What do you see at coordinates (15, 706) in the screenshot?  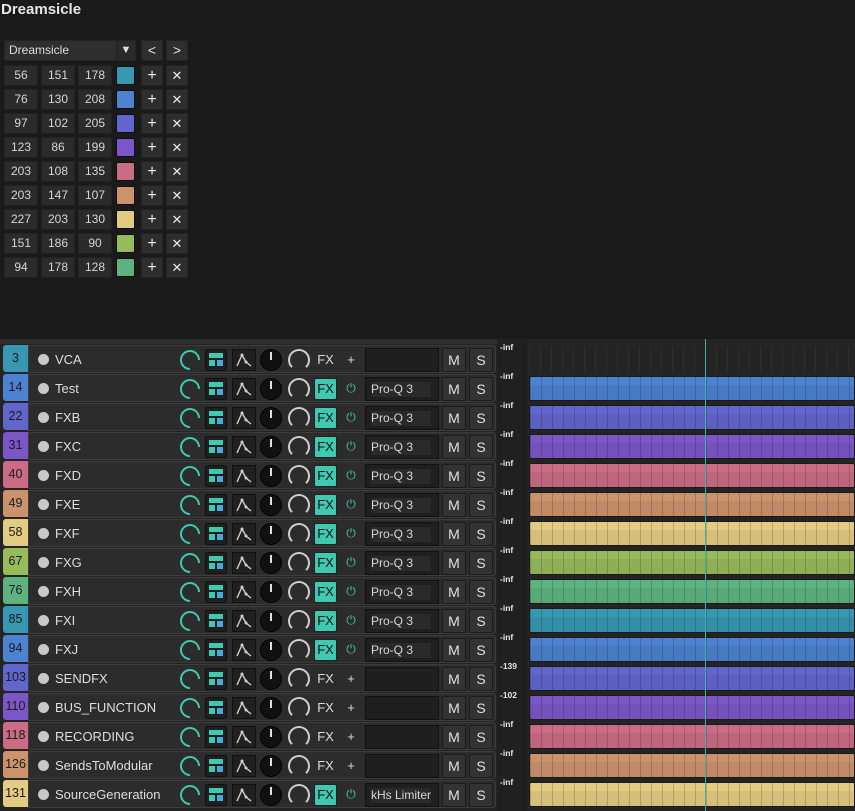 I see `track-number: 110` at bounding box center [15, 706].